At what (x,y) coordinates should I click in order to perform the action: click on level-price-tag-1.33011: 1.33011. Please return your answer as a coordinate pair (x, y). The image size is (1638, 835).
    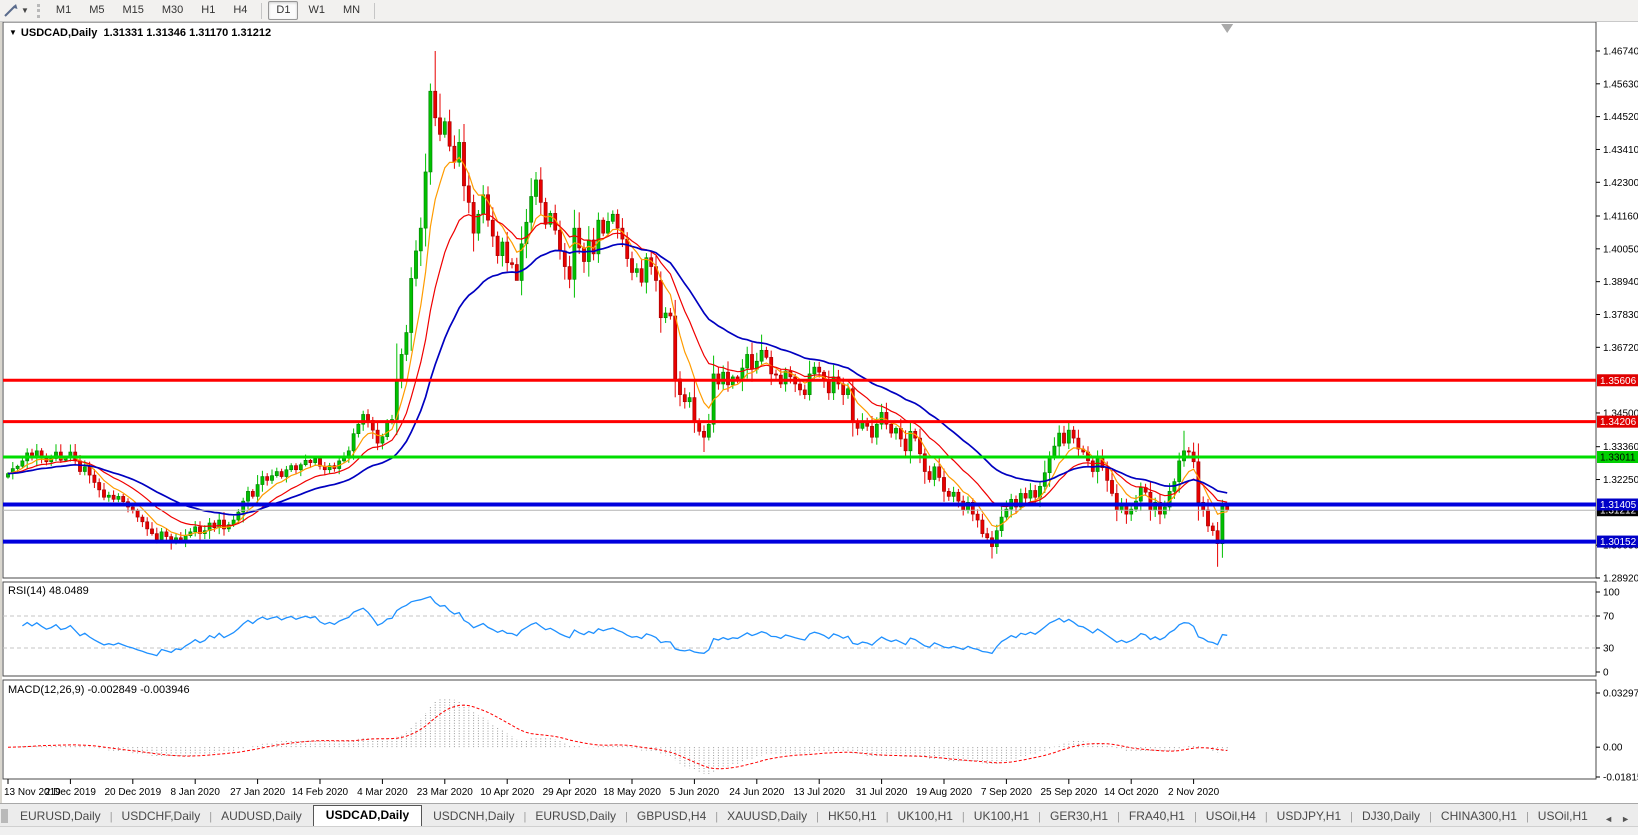
    Looking at the image, I should click on (1617, 457).